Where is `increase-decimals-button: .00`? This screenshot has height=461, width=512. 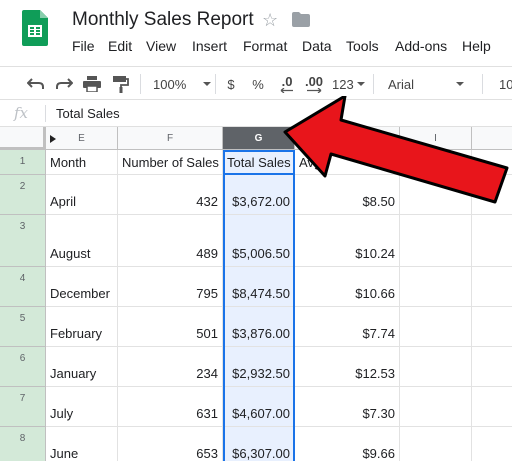 increase-decimals-button: .00 is located at coordinates (314, 84).